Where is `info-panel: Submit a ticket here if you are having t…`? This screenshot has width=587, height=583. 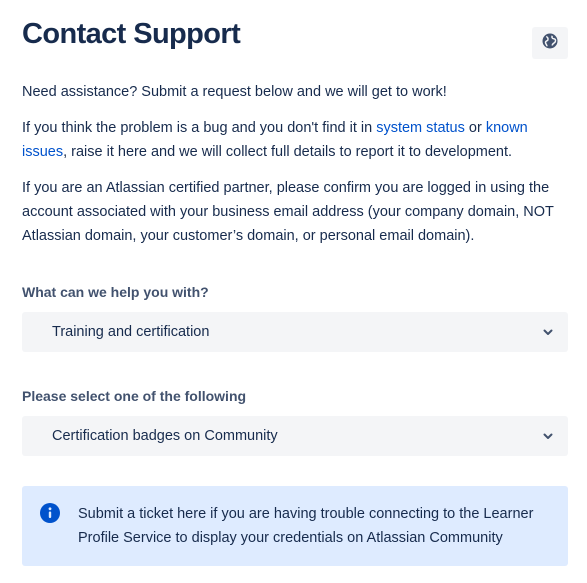 info-panel: Submit a ticket here if you are having t… is located at coordinates (295, 526).